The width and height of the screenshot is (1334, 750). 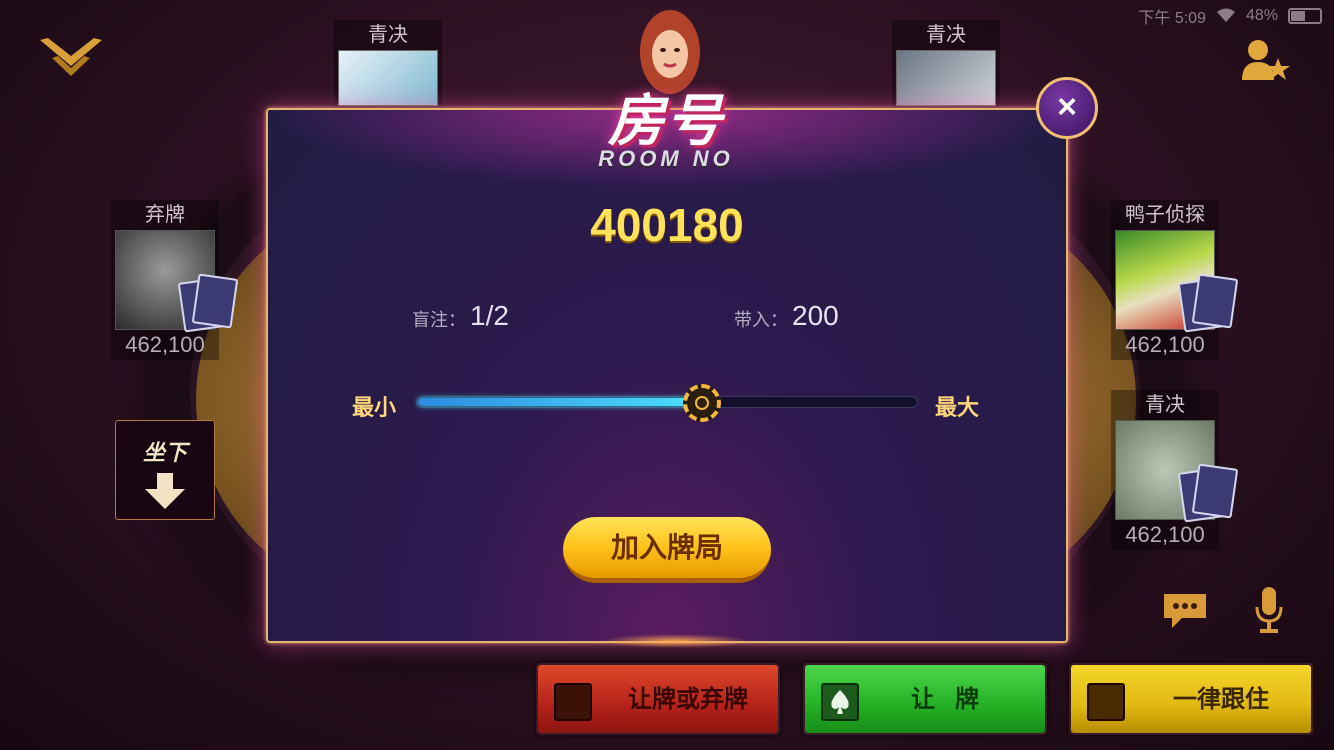 I want to click on check-button: 让牌, so click(x=925, y=699).